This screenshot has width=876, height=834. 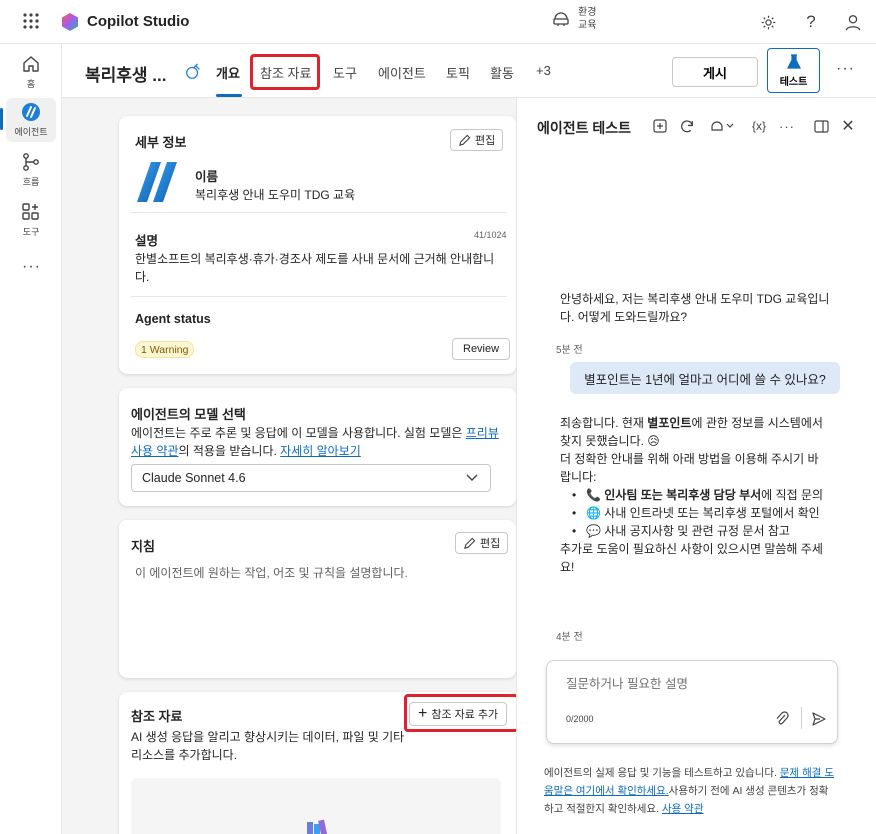 I want to click on rail-item-label: 에이전트, so click(x=31, y=132).